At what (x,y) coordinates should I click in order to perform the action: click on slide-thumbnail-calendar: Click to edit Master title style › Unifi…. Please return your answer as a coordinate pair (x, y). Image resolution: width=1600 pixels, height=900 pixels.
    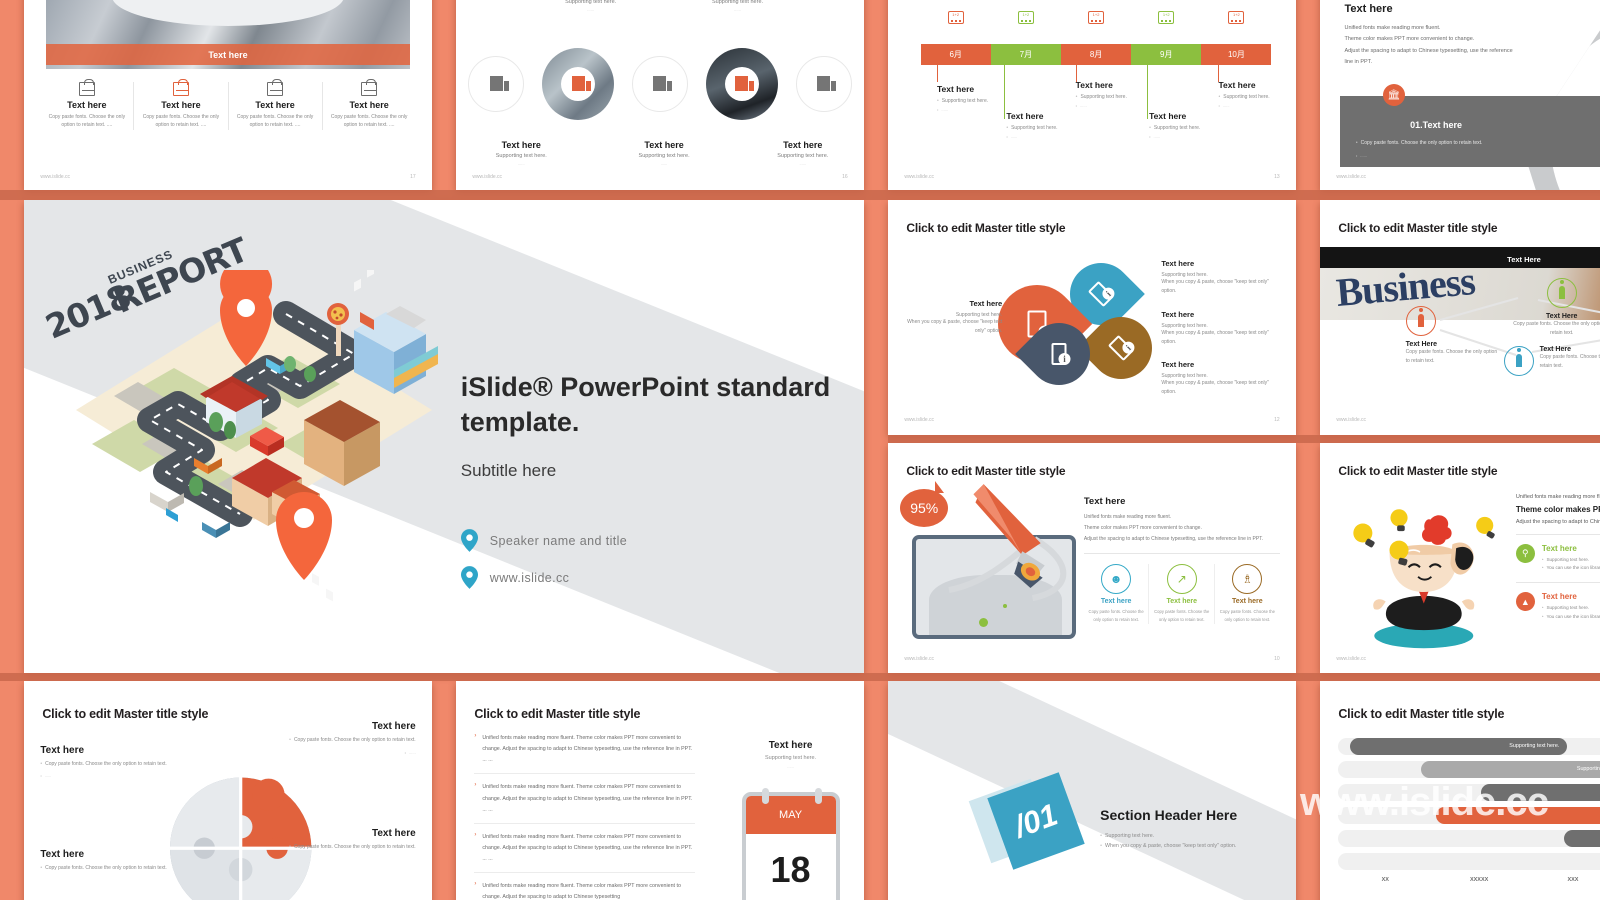
    Looking at the image, I should click on (660, 790).